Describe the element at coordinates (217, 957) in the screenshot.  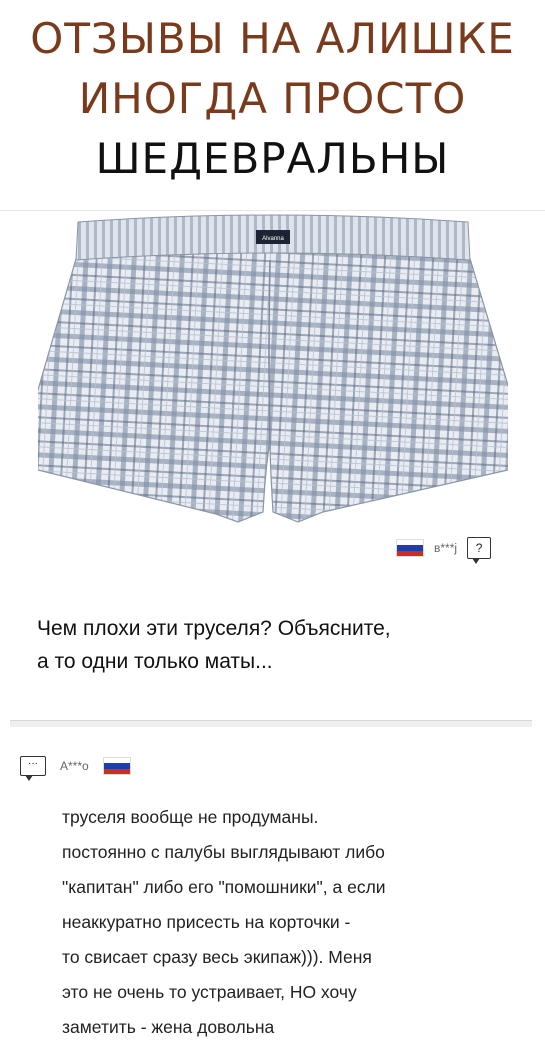
I see `reply-line: то свисает сразу весь экипаж))). Меня` at that location.